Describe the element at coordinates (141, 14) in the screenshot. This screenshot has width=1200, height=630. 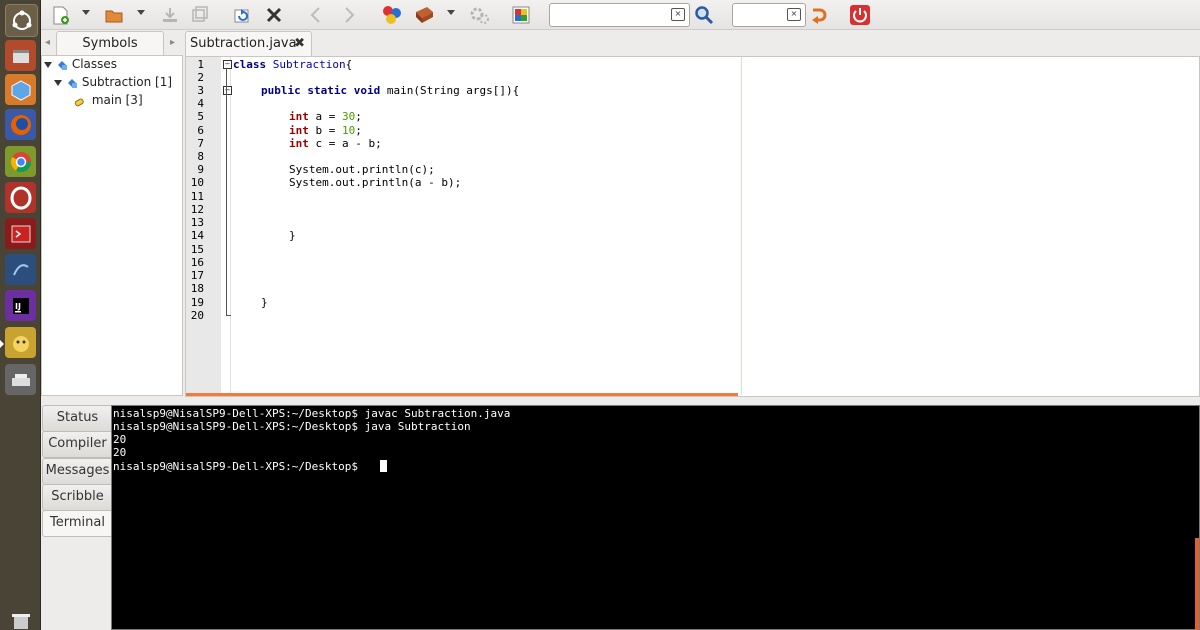
I see `open-file-dropdown-icon` at that location.